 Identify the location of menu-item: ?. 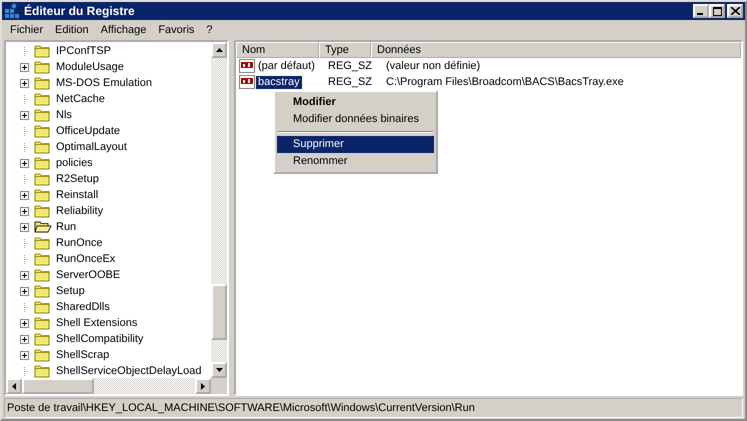
(209, 30).